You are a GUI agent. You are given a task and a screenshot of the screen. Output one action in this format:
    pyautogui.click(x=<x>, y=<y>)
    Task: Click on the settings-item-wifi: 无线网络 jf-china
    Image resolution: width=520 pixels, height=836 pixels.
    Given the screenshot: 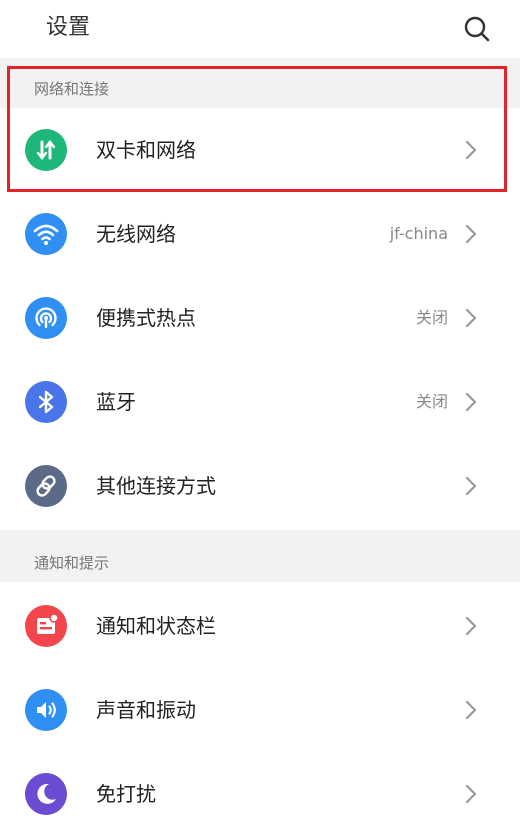 What is the action you would take?
    pyautogui.click(x=260, y=234)
    